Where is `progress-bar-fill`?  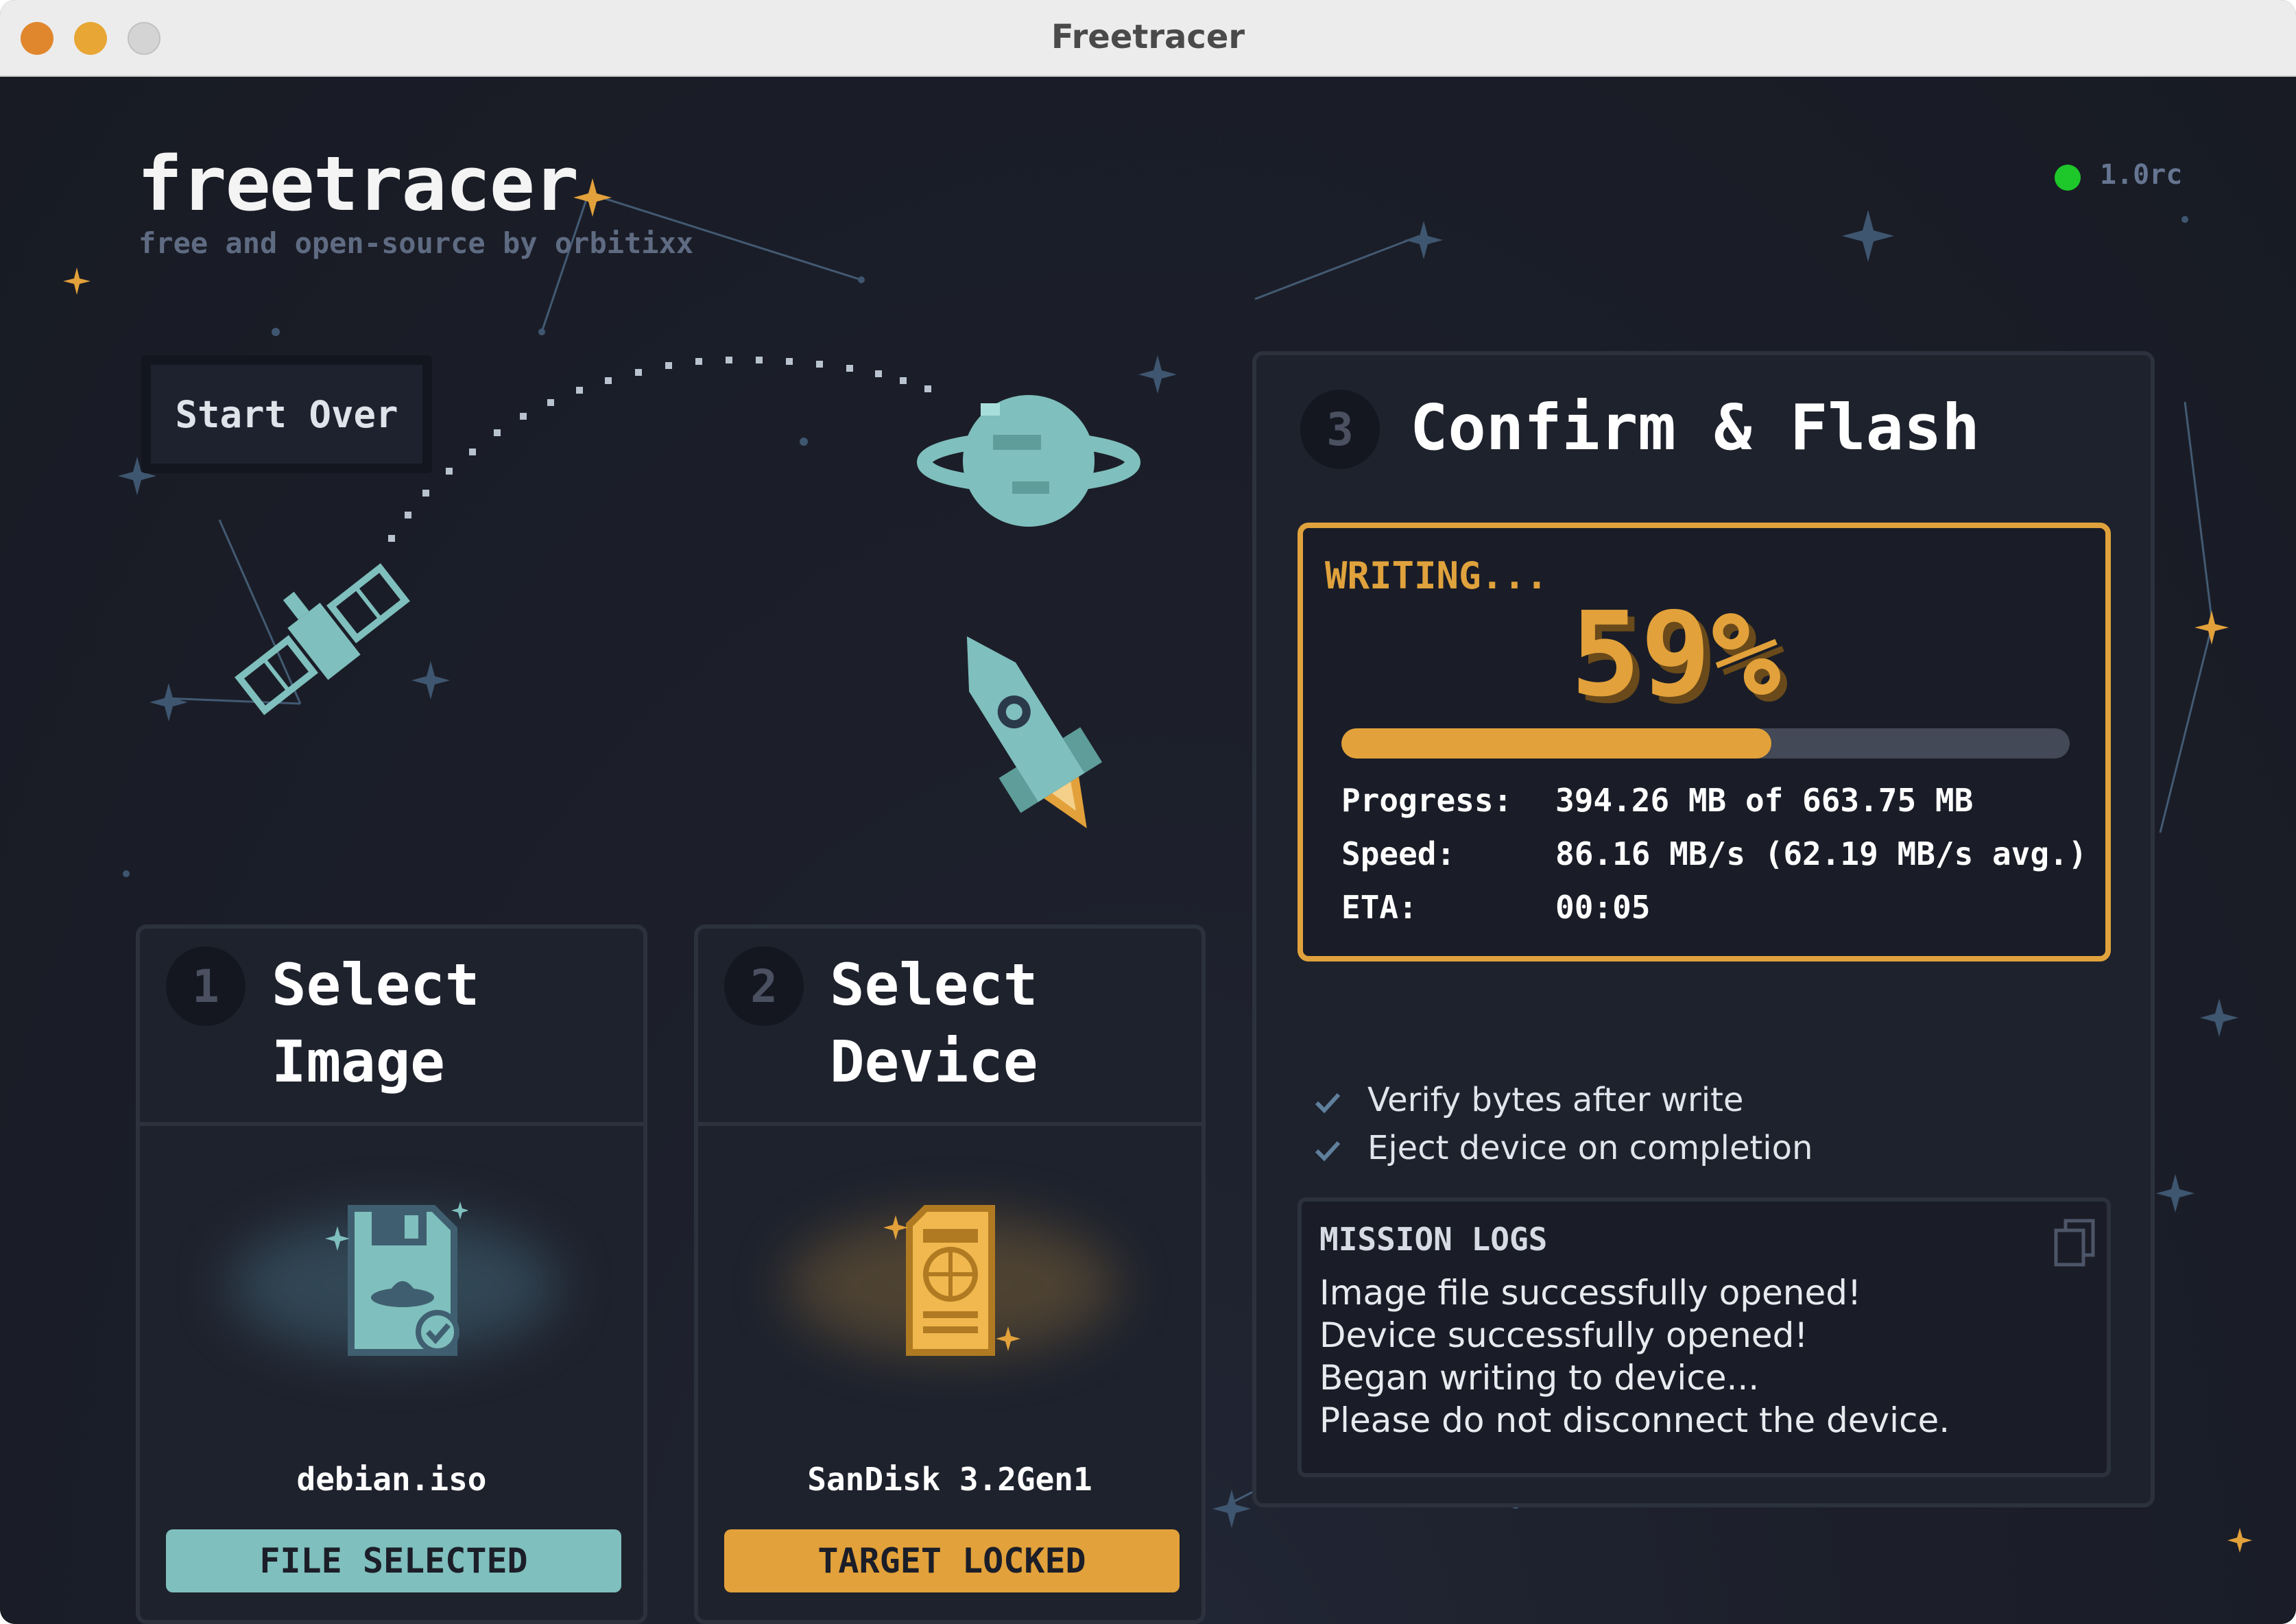
progress-bar-fill is located at coordinates (1556, 744).